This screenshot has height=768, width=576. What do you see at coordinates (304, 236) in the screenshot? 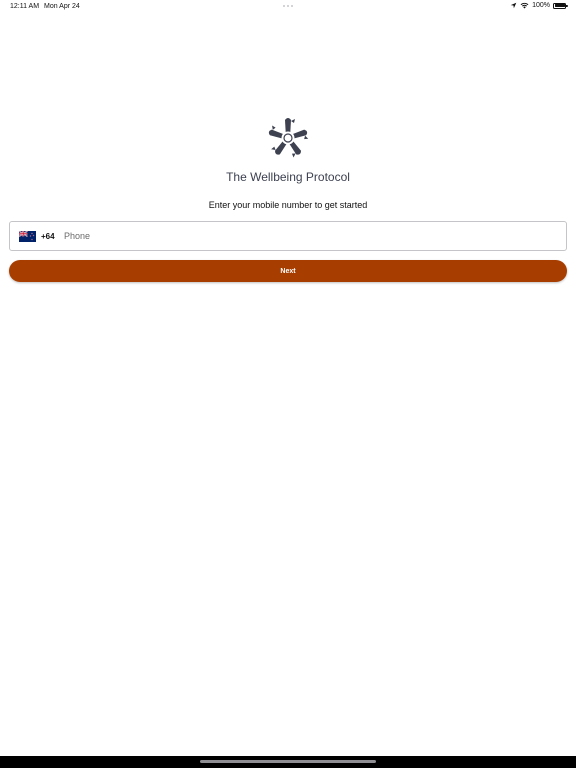
I see `phone-input` at bounding box center [304, 236].